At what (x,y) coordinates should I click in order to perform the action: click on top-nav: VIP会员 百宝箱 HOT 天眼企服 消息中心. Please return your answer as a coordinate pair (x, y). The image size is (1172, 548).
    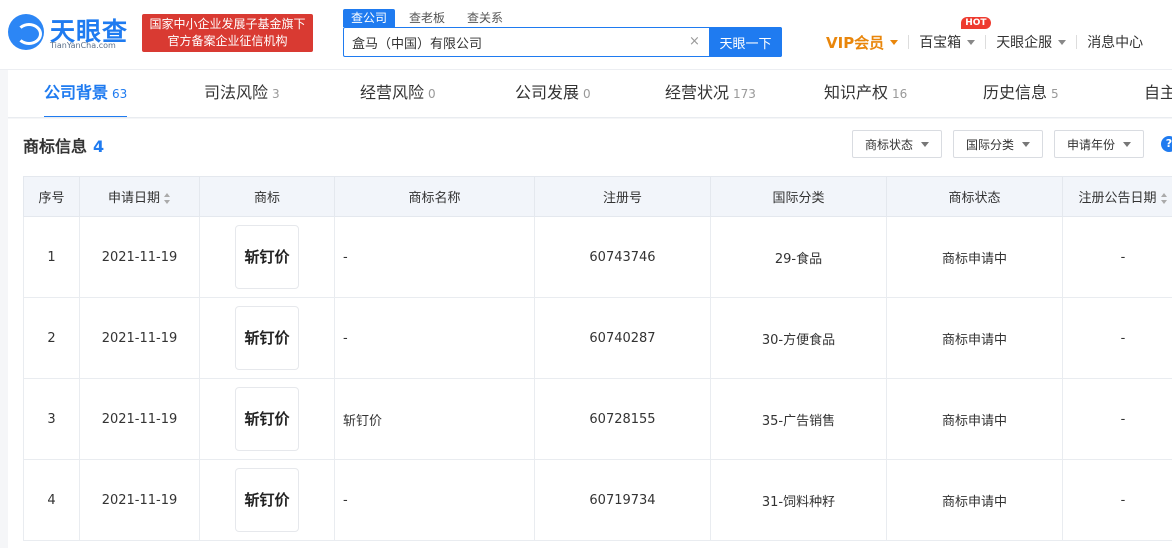
    Looking at the image, I should click on (984, 35).